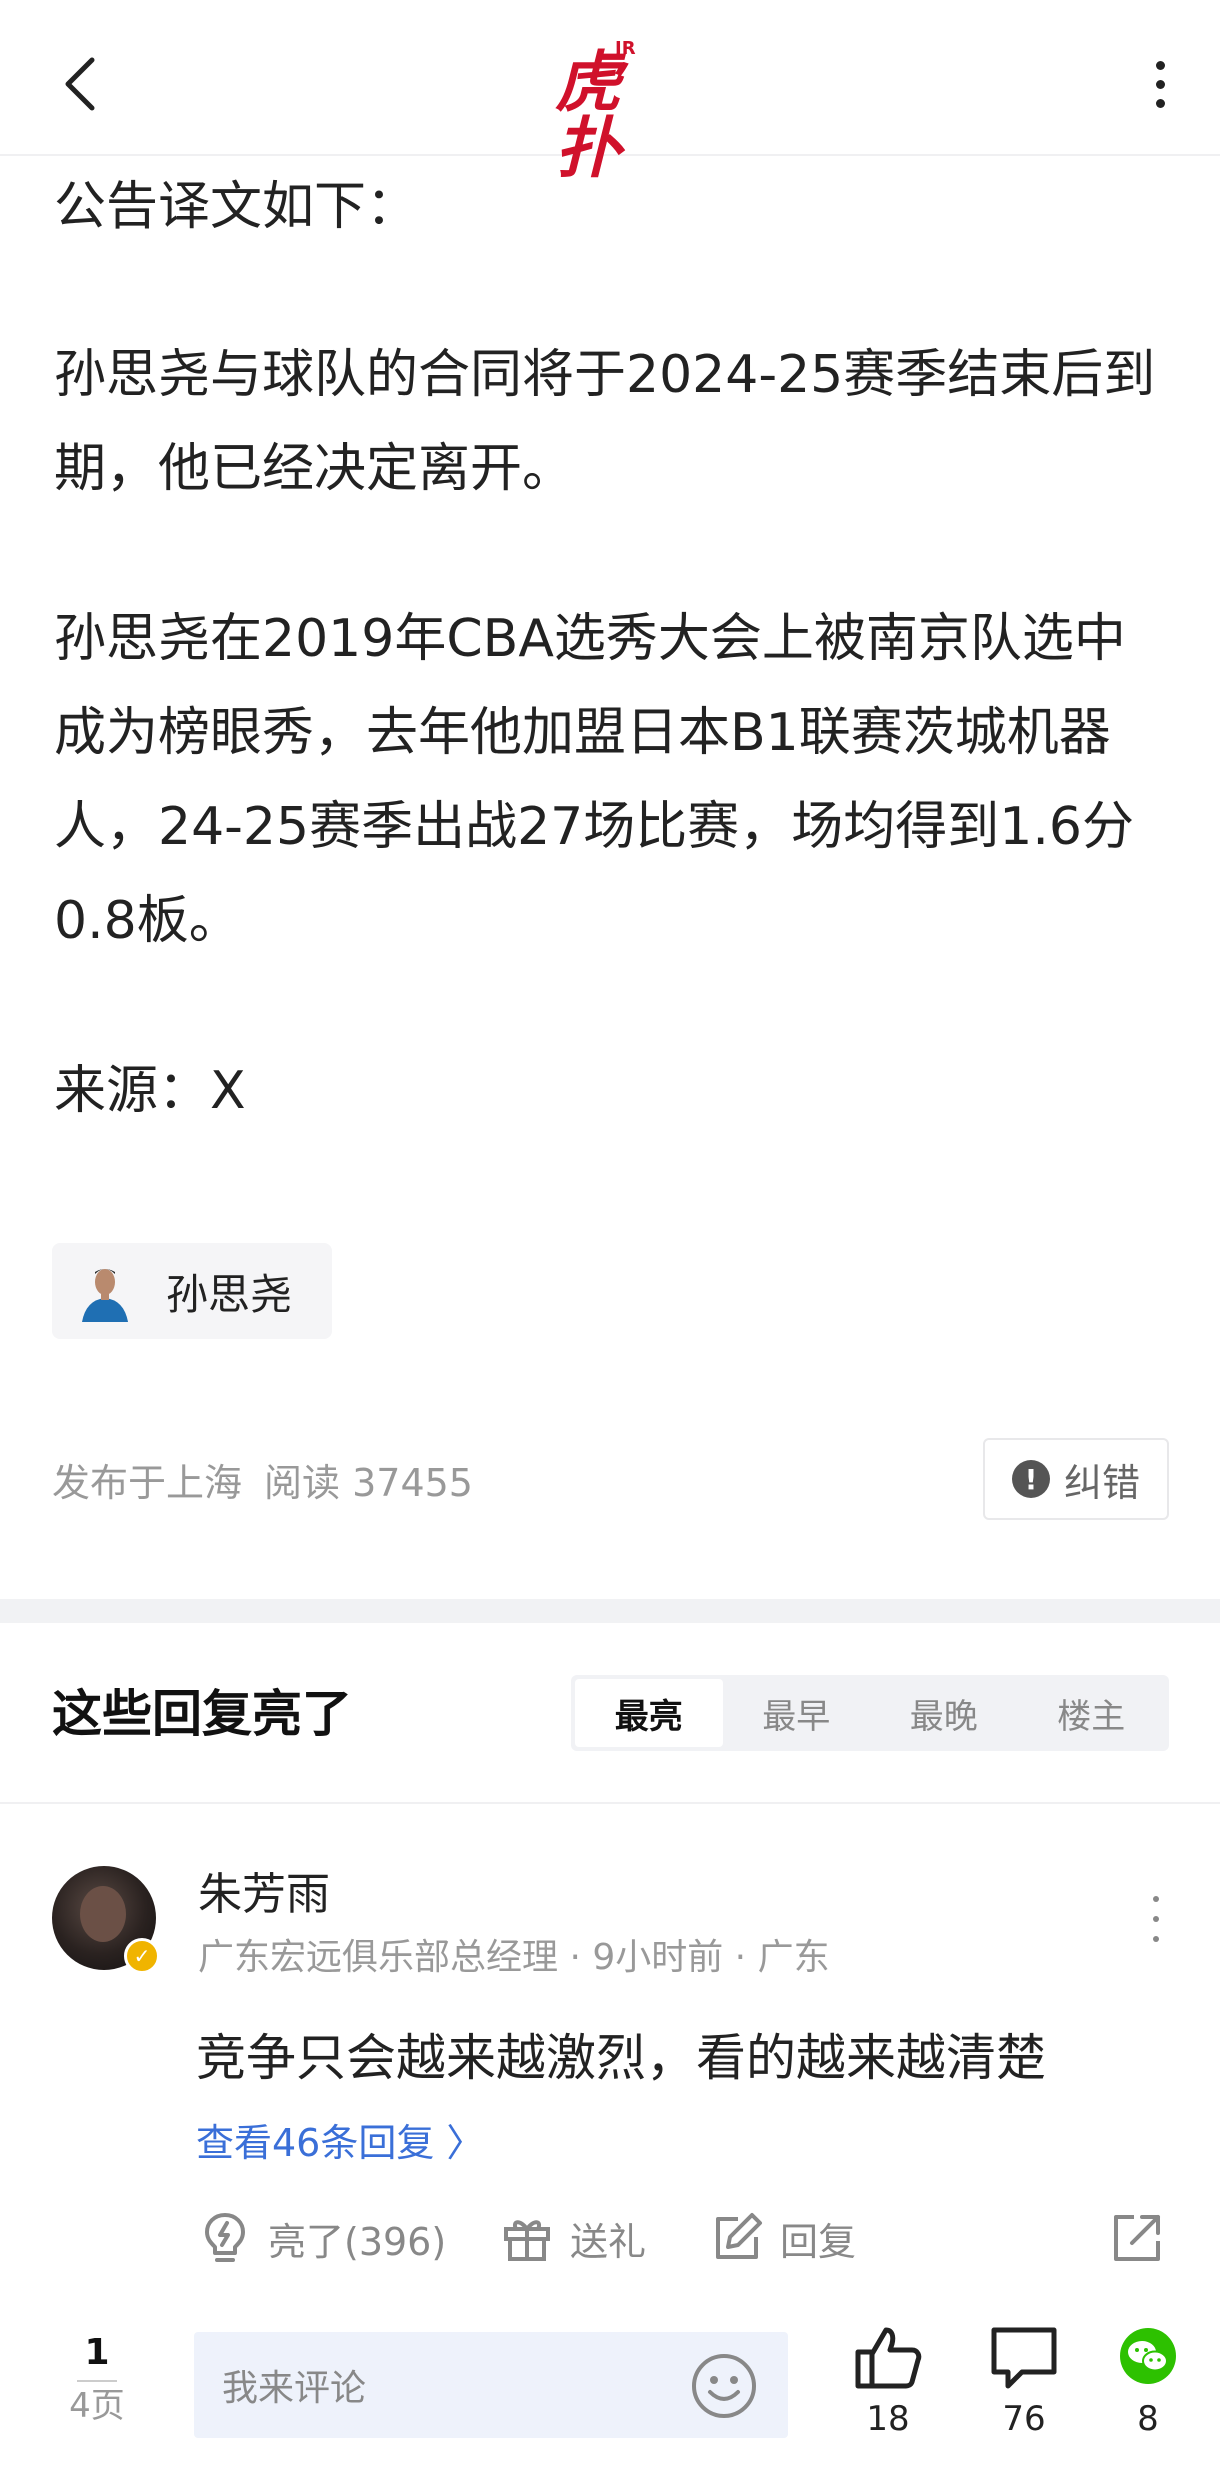 This screenshot has width=1220, height=2479. I want to click on comment-input: 我来评论, so click(491, 2385).